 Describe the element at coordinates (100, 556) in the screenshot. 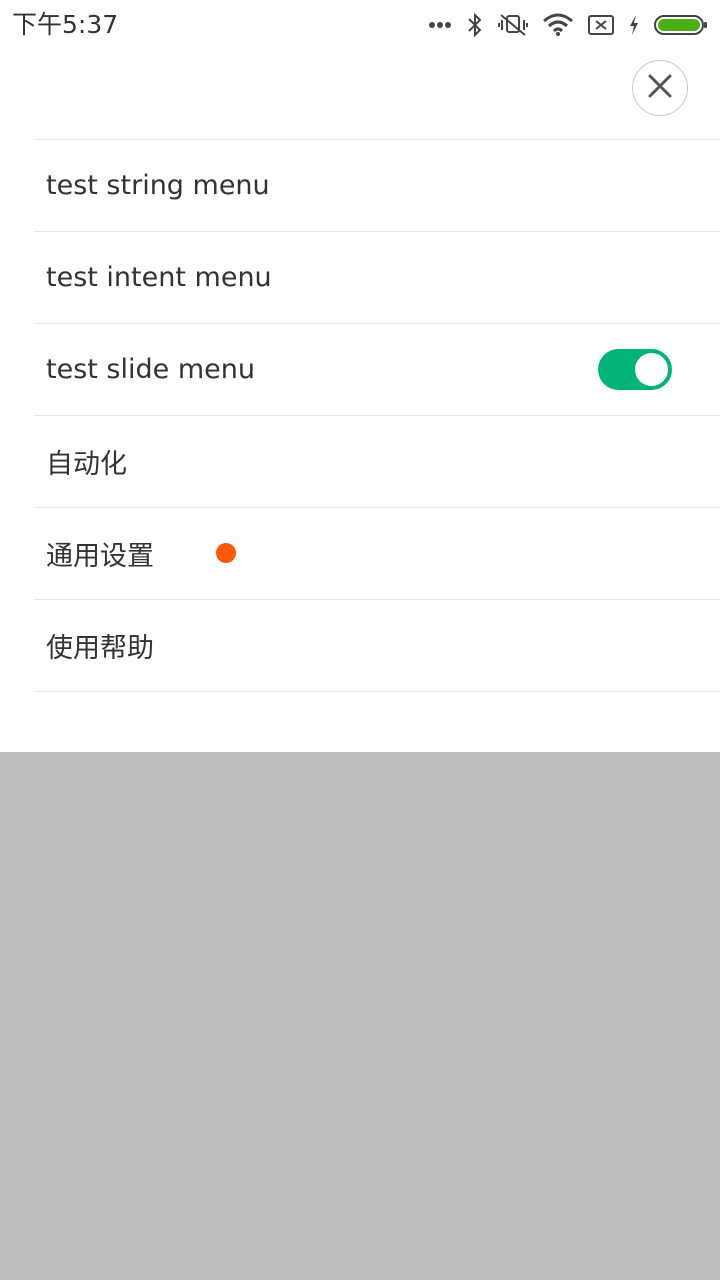

I see `menu-item-label: 通用设置` at that location.